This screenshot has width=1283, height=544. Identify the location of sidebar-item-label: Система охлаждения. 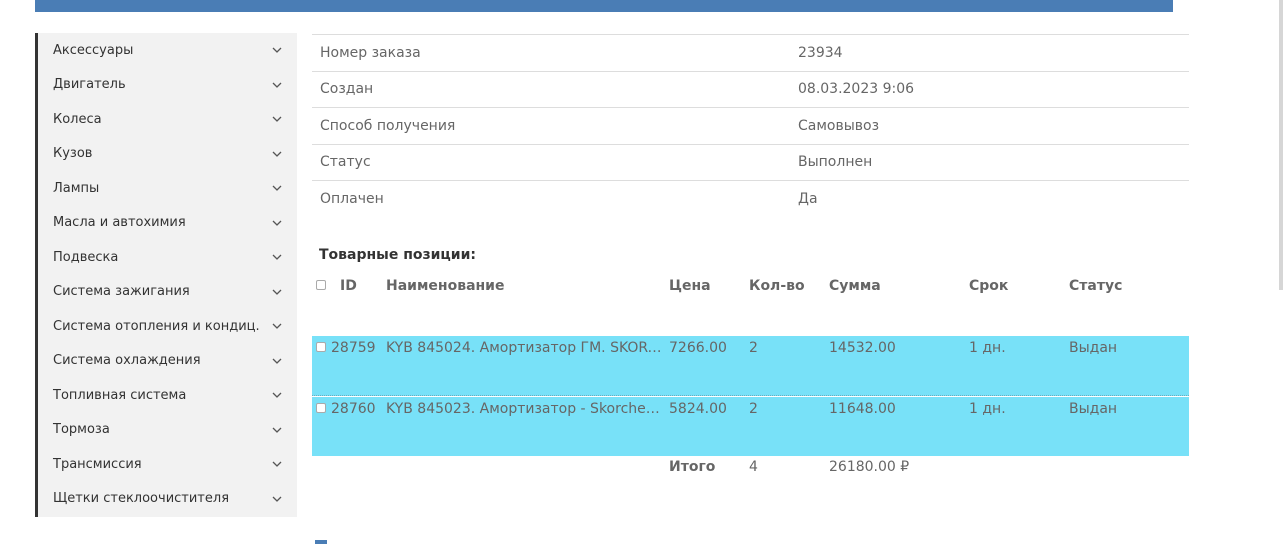
(127, 361).